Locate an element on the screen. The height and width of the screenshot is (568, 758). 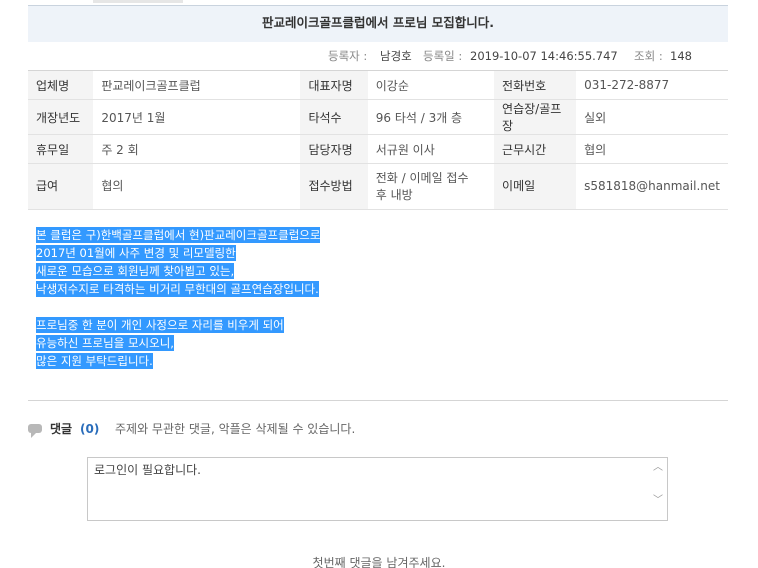
scroll-up-icon: ︿ is located at coordinates (658, 468).